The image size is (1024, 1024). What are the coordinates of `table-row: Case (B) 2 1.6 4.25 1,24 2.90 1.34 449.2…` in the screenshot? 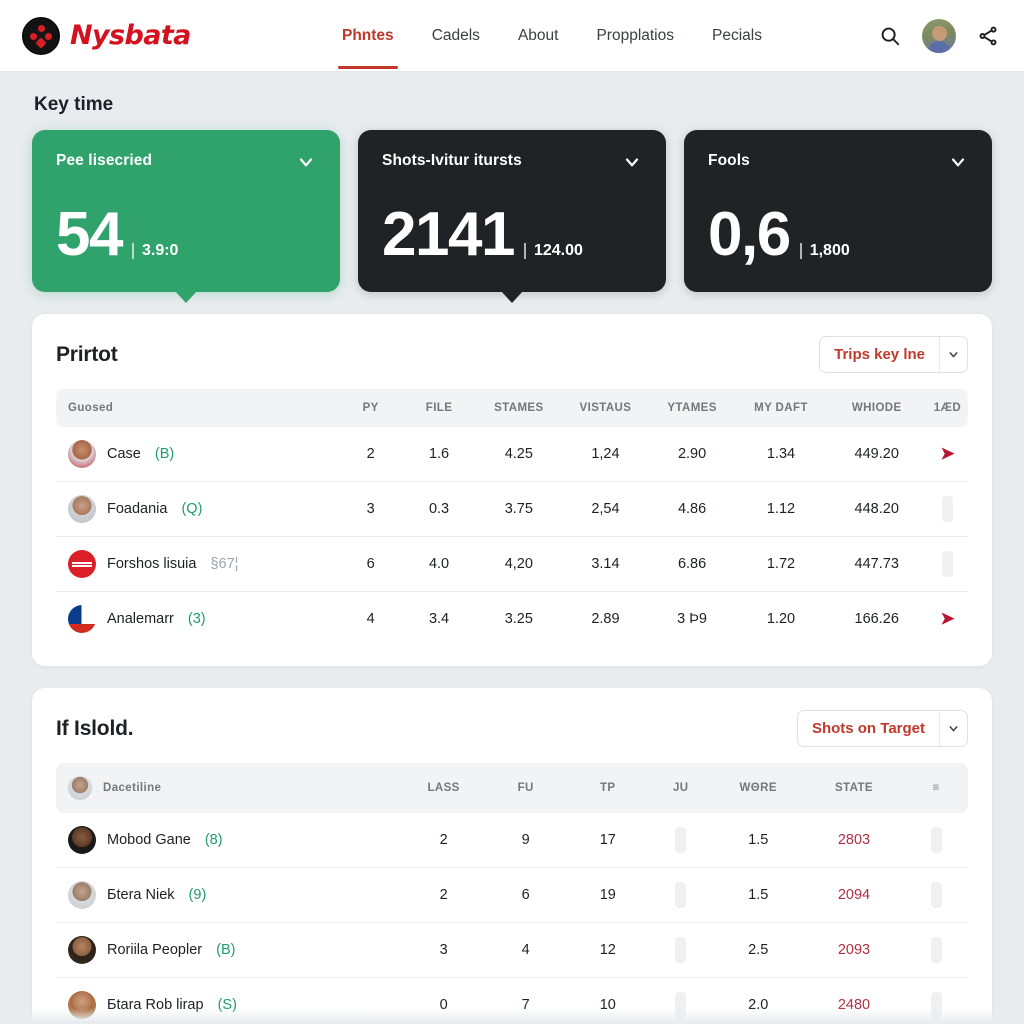 It's located at (512, 454).